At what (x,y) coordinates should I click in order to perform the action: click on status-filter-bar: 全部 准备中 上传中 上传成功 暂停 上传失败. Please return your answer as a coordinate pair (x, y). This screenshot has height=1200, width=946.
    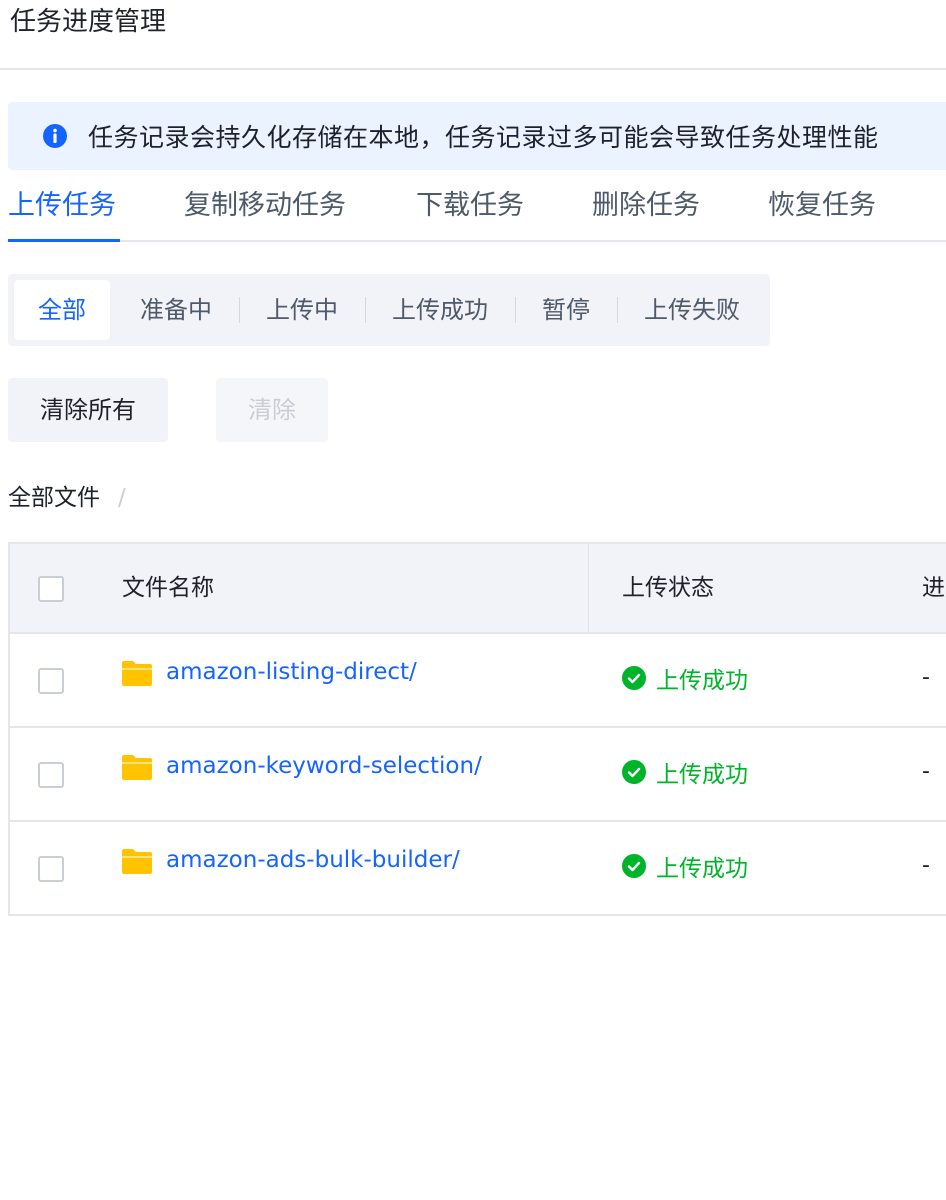
    Looking at the image, I should click on (389, 310).